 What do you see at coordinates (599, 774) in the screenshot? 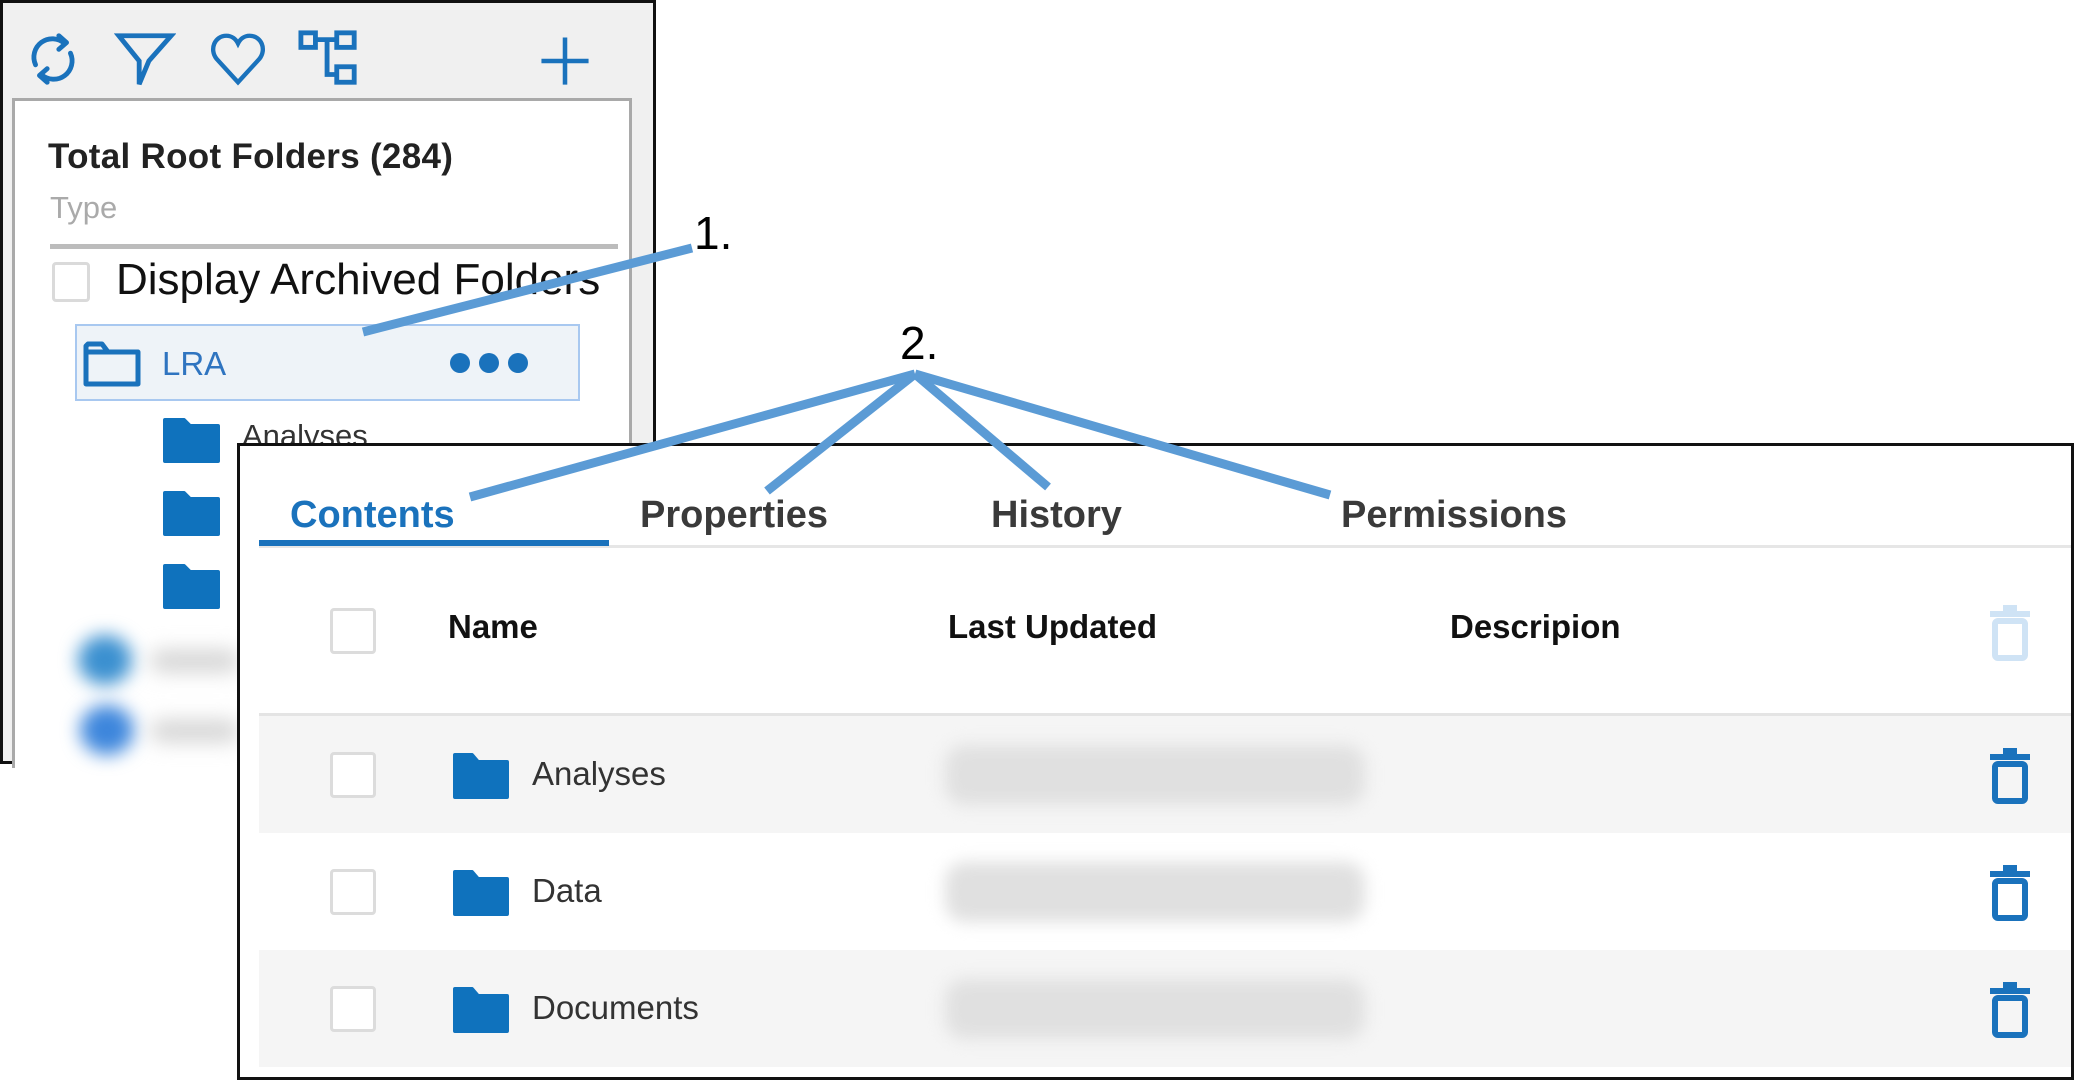
I see `row-name: Analyses` at bounding box center [599, 774].